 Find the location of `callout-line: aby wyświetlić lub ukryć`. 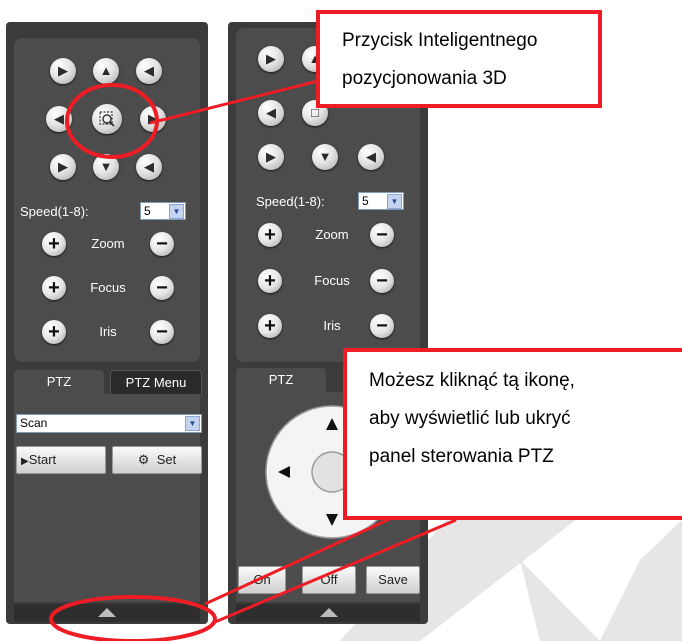

callout-line: aby wyświetlić lub ukryć is located at coordinates (470, 418).